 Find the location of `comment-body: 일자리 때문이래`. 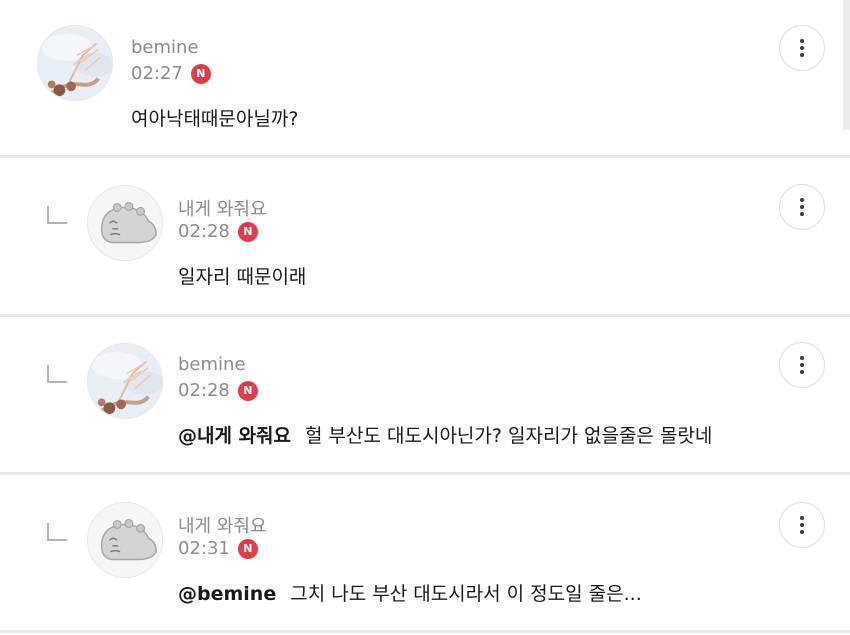

comment-body: 일자리 때문이래 is located at coordinates (242, 277).